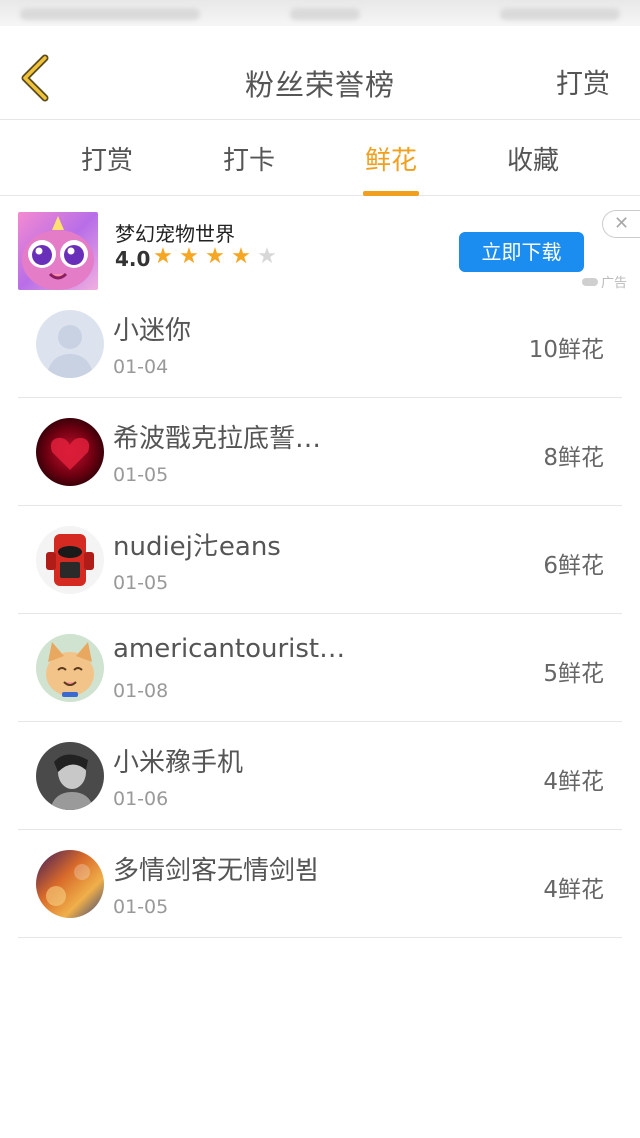  What do you see at coordinates (319, 85) in the screenshot?
I see `page-title: 粉丝荣誉榜` at bounding box center [319, 85].